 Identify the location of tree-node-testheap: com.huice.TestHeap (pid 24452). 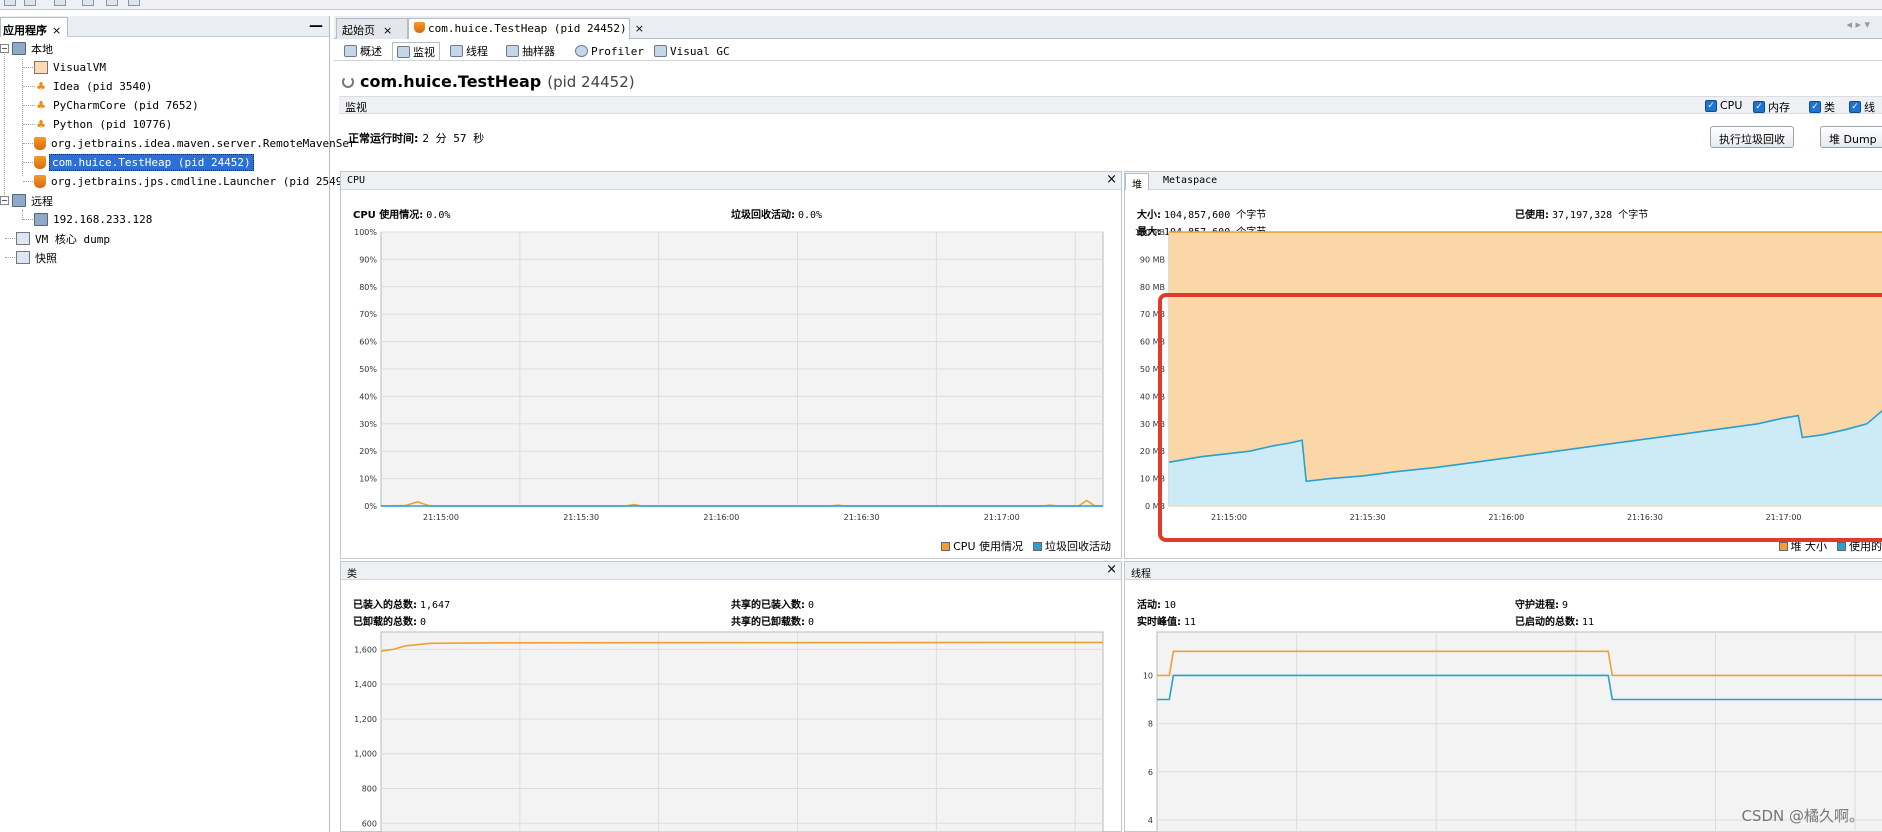
(144, 162).